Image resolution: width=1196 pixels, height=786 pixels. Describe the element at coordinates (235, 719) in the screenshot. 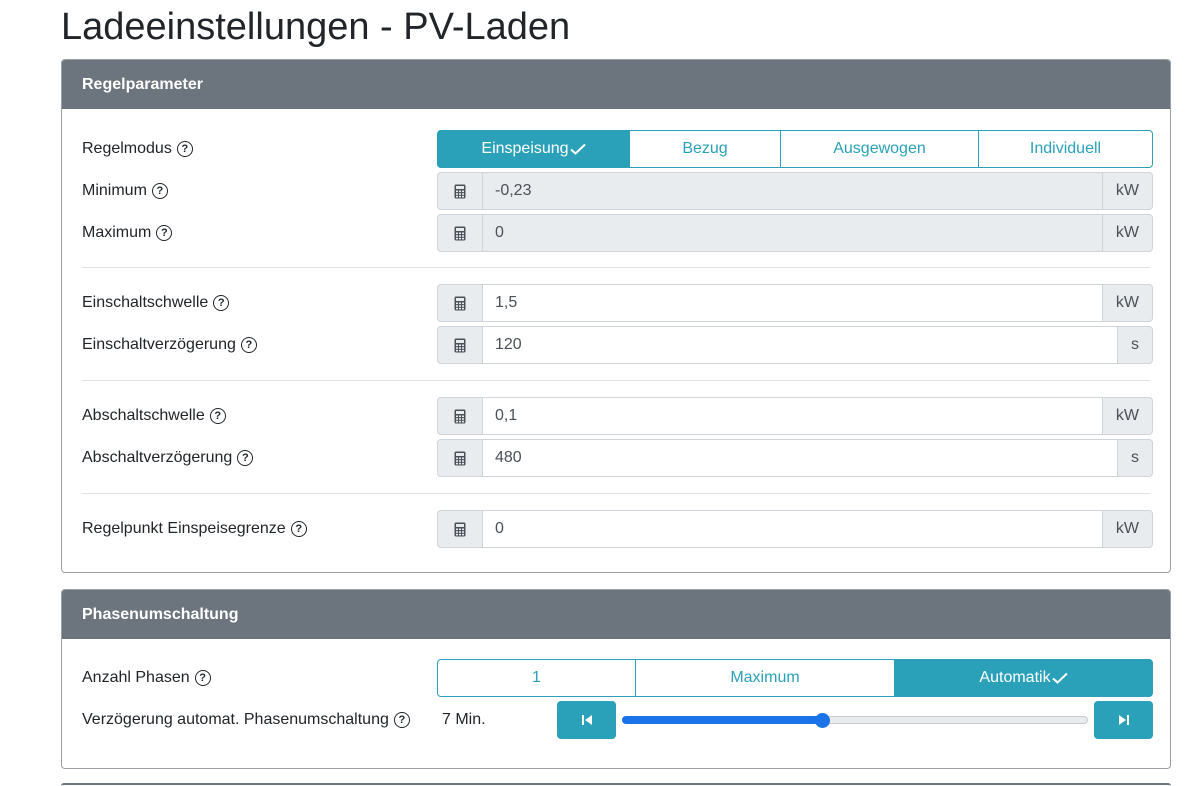

I see `verzoegerung-label-text: Verzögerung automat. Phasenumschaltung` at that location.